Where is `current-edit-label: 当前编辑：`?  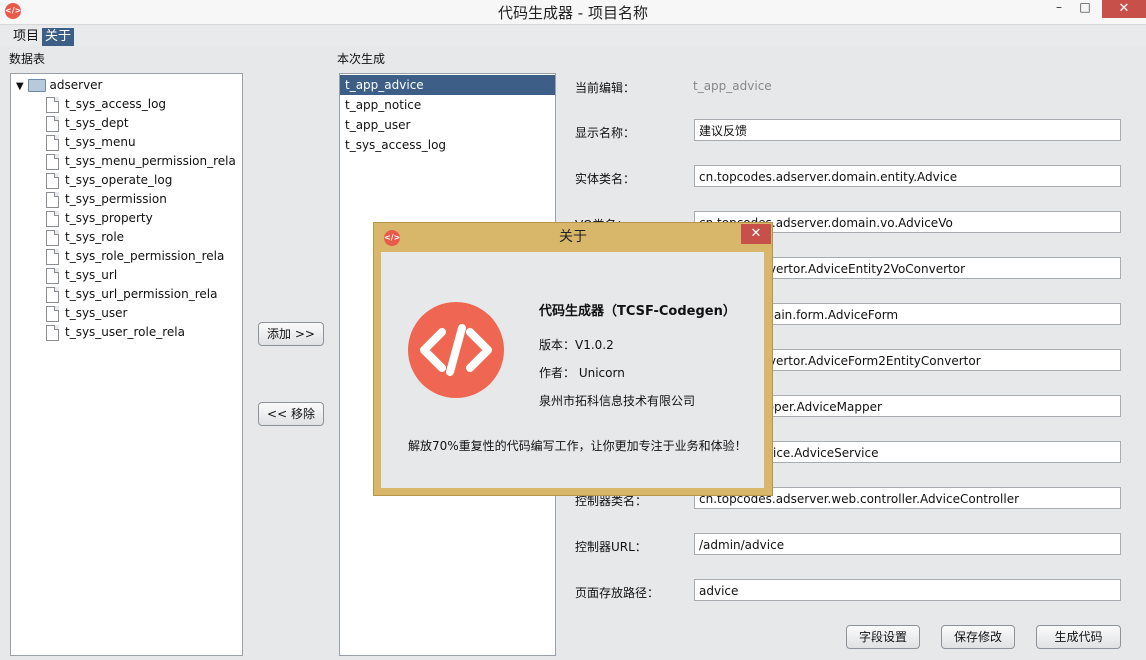
current-edit-label: 当前编辑： is located at coordinates (605, 88).